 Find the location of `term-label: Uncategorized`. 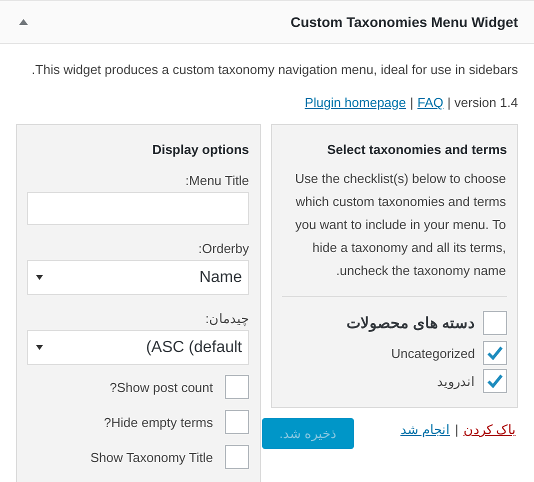

term-label: Uncategorized is located at coordinates (433, 353).